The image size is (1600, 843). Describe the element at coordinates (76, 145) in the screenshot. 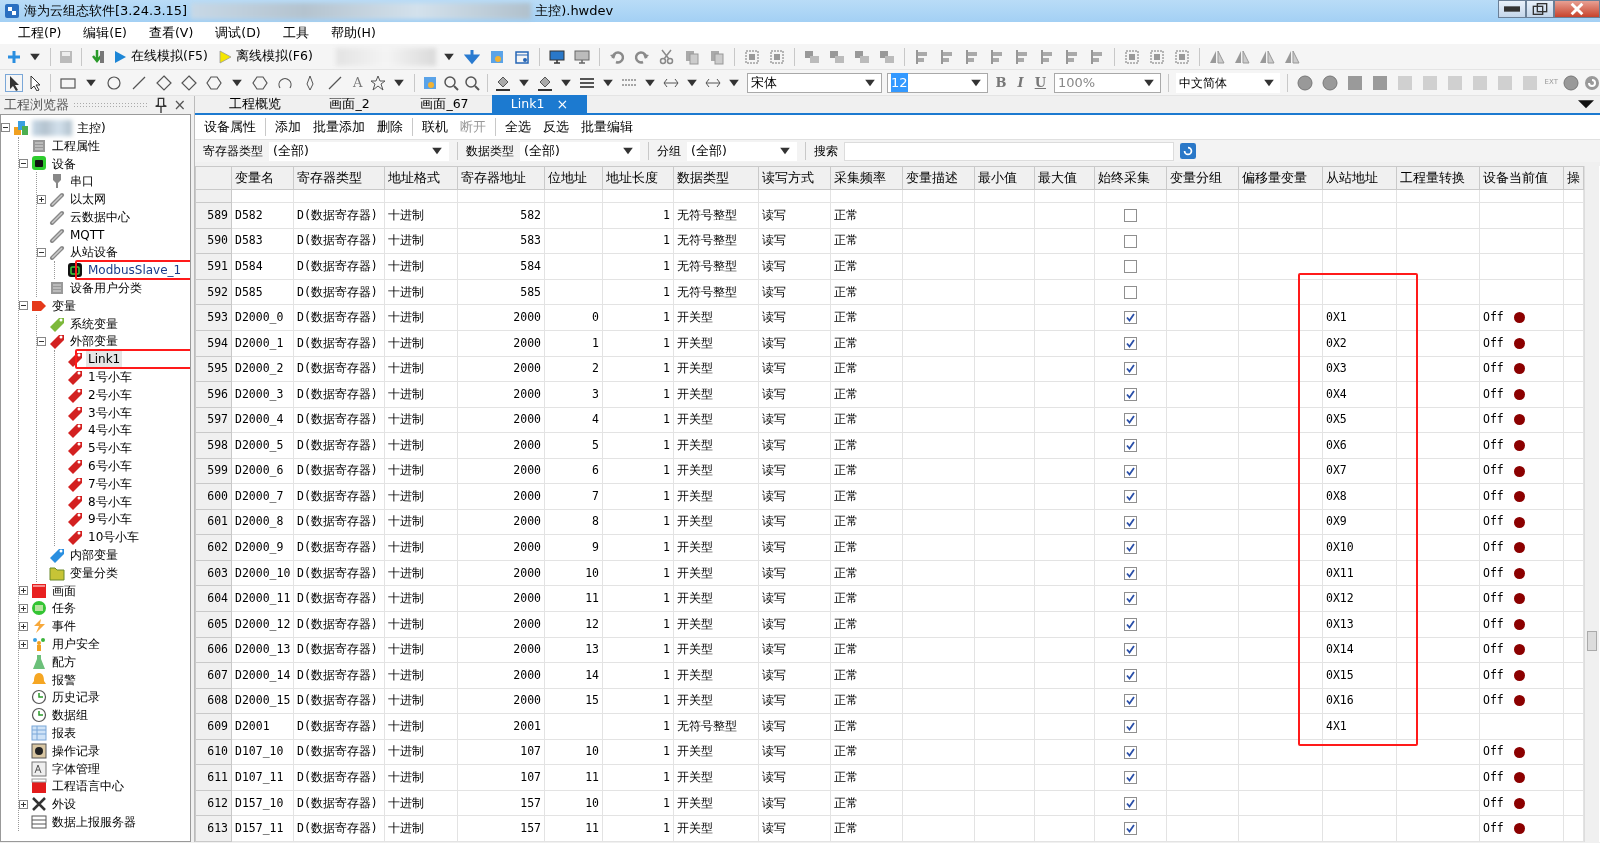

I see `tree-item: 工程属性` at that location.